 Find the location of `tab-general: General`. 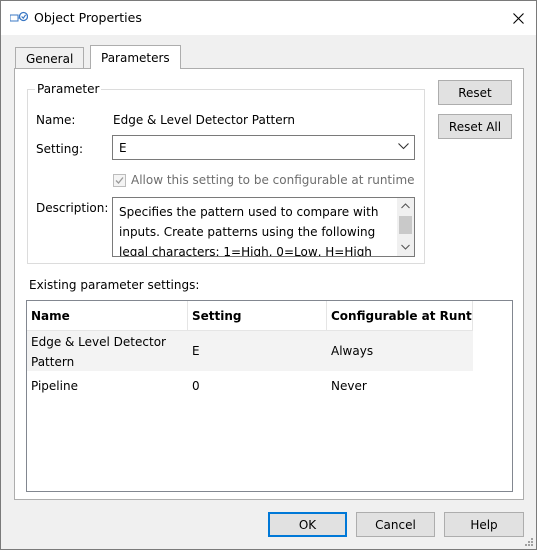

tab-general: General is located at coordinates (50, 58).